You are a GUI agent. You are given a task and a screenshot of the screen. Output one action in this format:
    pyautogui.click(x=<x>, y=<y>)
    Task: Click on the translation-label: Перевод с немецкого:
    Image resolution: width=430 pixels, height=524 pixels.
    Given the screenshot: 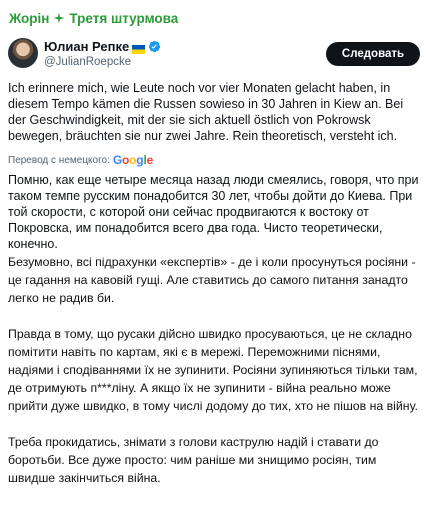 What is the action you would take?
    pyautogui.click(x=59, y=160)
    